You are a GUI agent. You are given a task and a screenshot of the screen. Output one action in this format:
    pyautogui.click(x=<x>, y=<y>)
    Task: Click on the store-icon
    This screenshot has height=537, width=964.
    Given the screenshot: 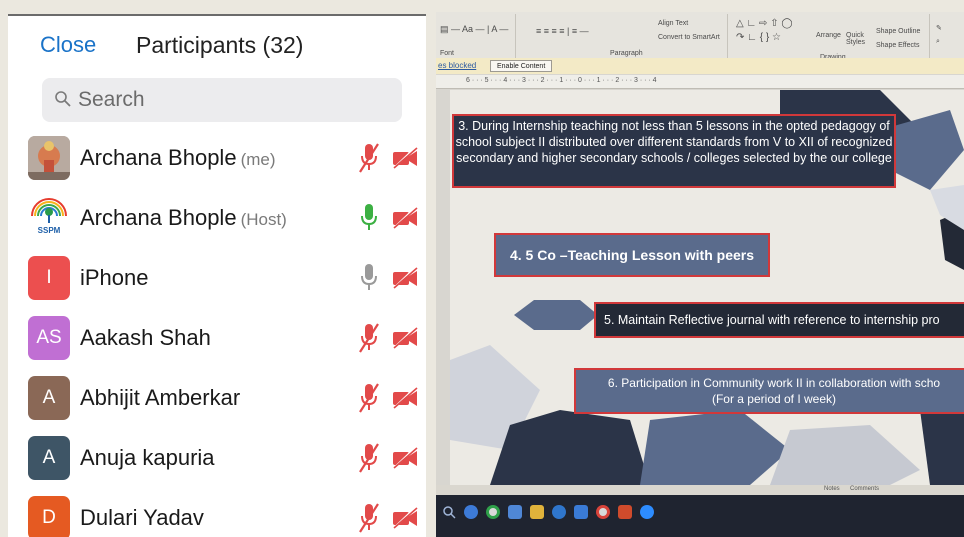 What is the action you would take?
    pyautogui.click(x=515, y=512)
    